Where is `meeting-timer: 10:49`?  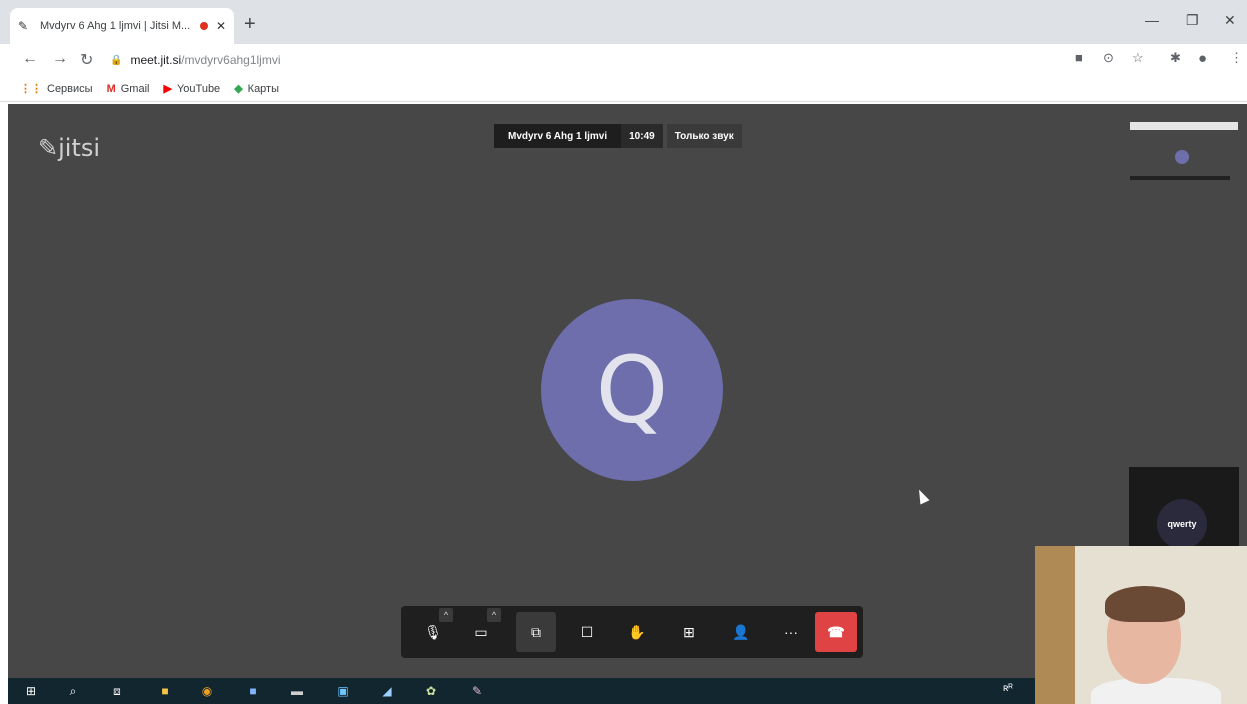
meeting-timer: 10:49 is located at coordinates (642, 136).